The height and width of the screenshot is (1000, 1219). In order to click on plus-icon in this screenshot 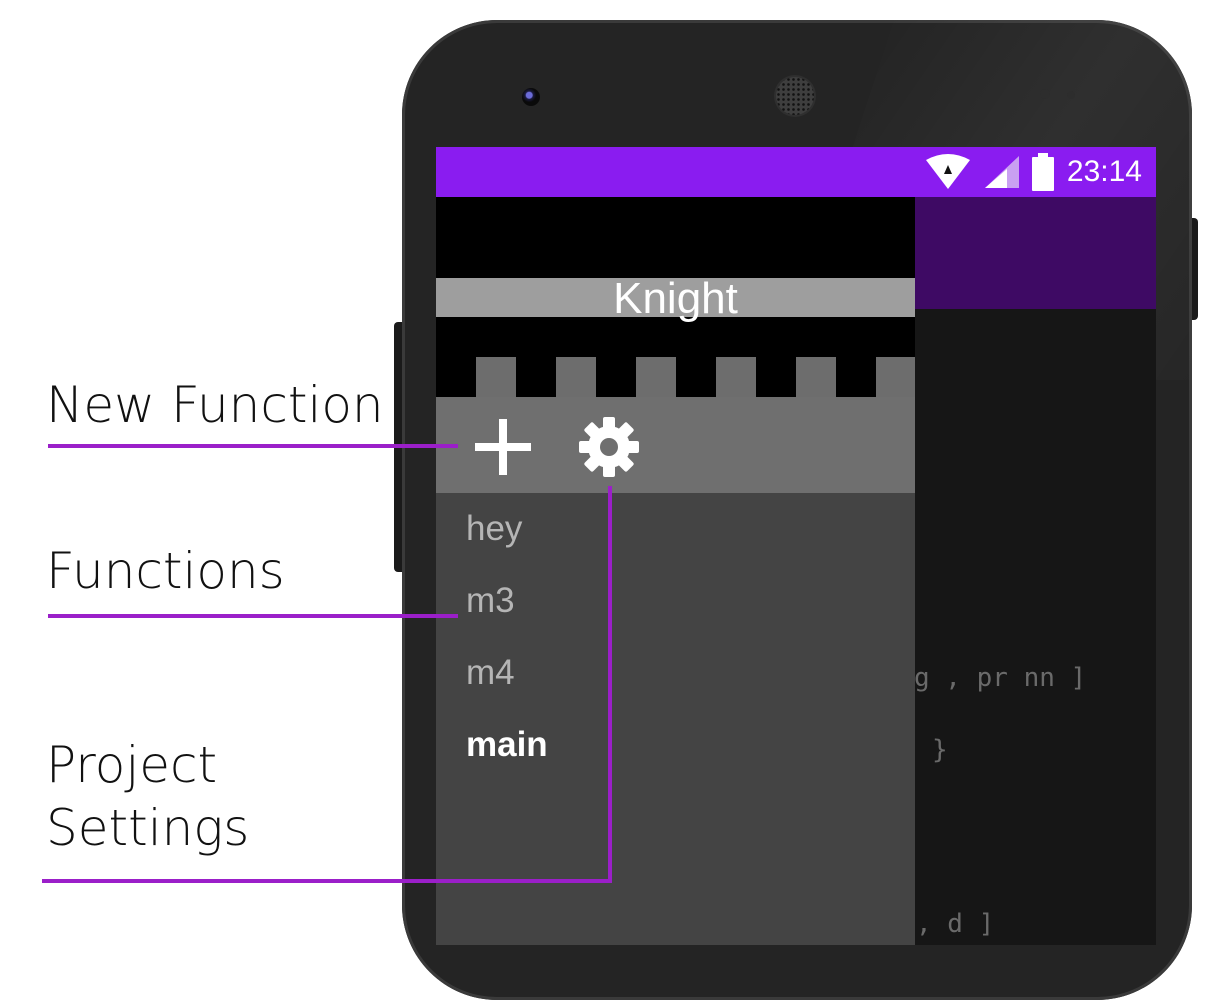, I will do `click(503, 447)`.